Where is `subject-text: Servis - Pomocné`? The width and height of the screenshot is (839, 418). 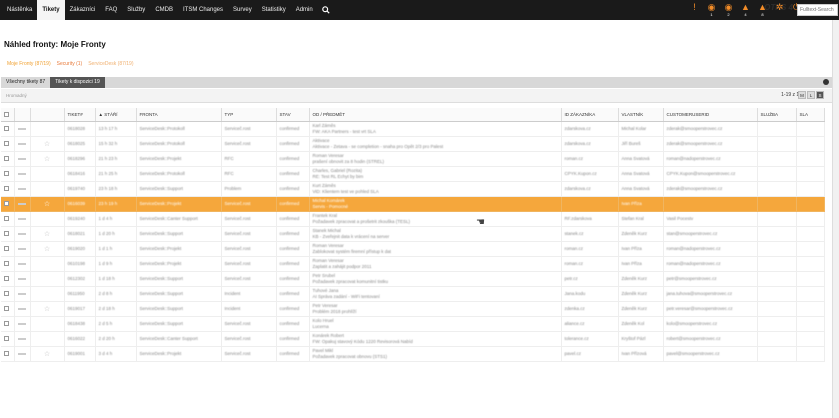
subject-text: Servis - Pomocné is located at coordinates (435, 207).